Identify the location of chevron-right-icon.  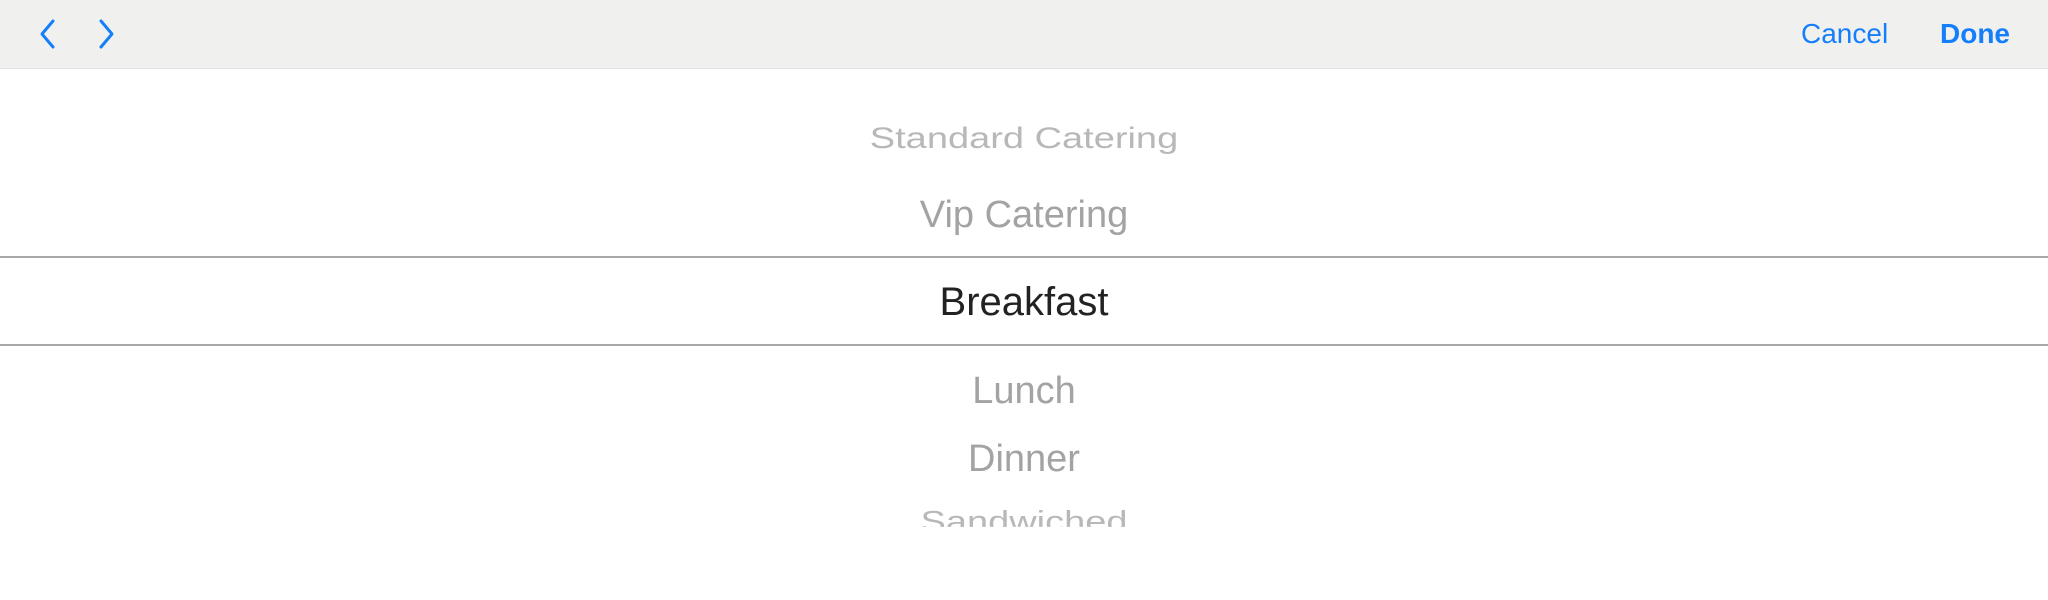
(106, 34).